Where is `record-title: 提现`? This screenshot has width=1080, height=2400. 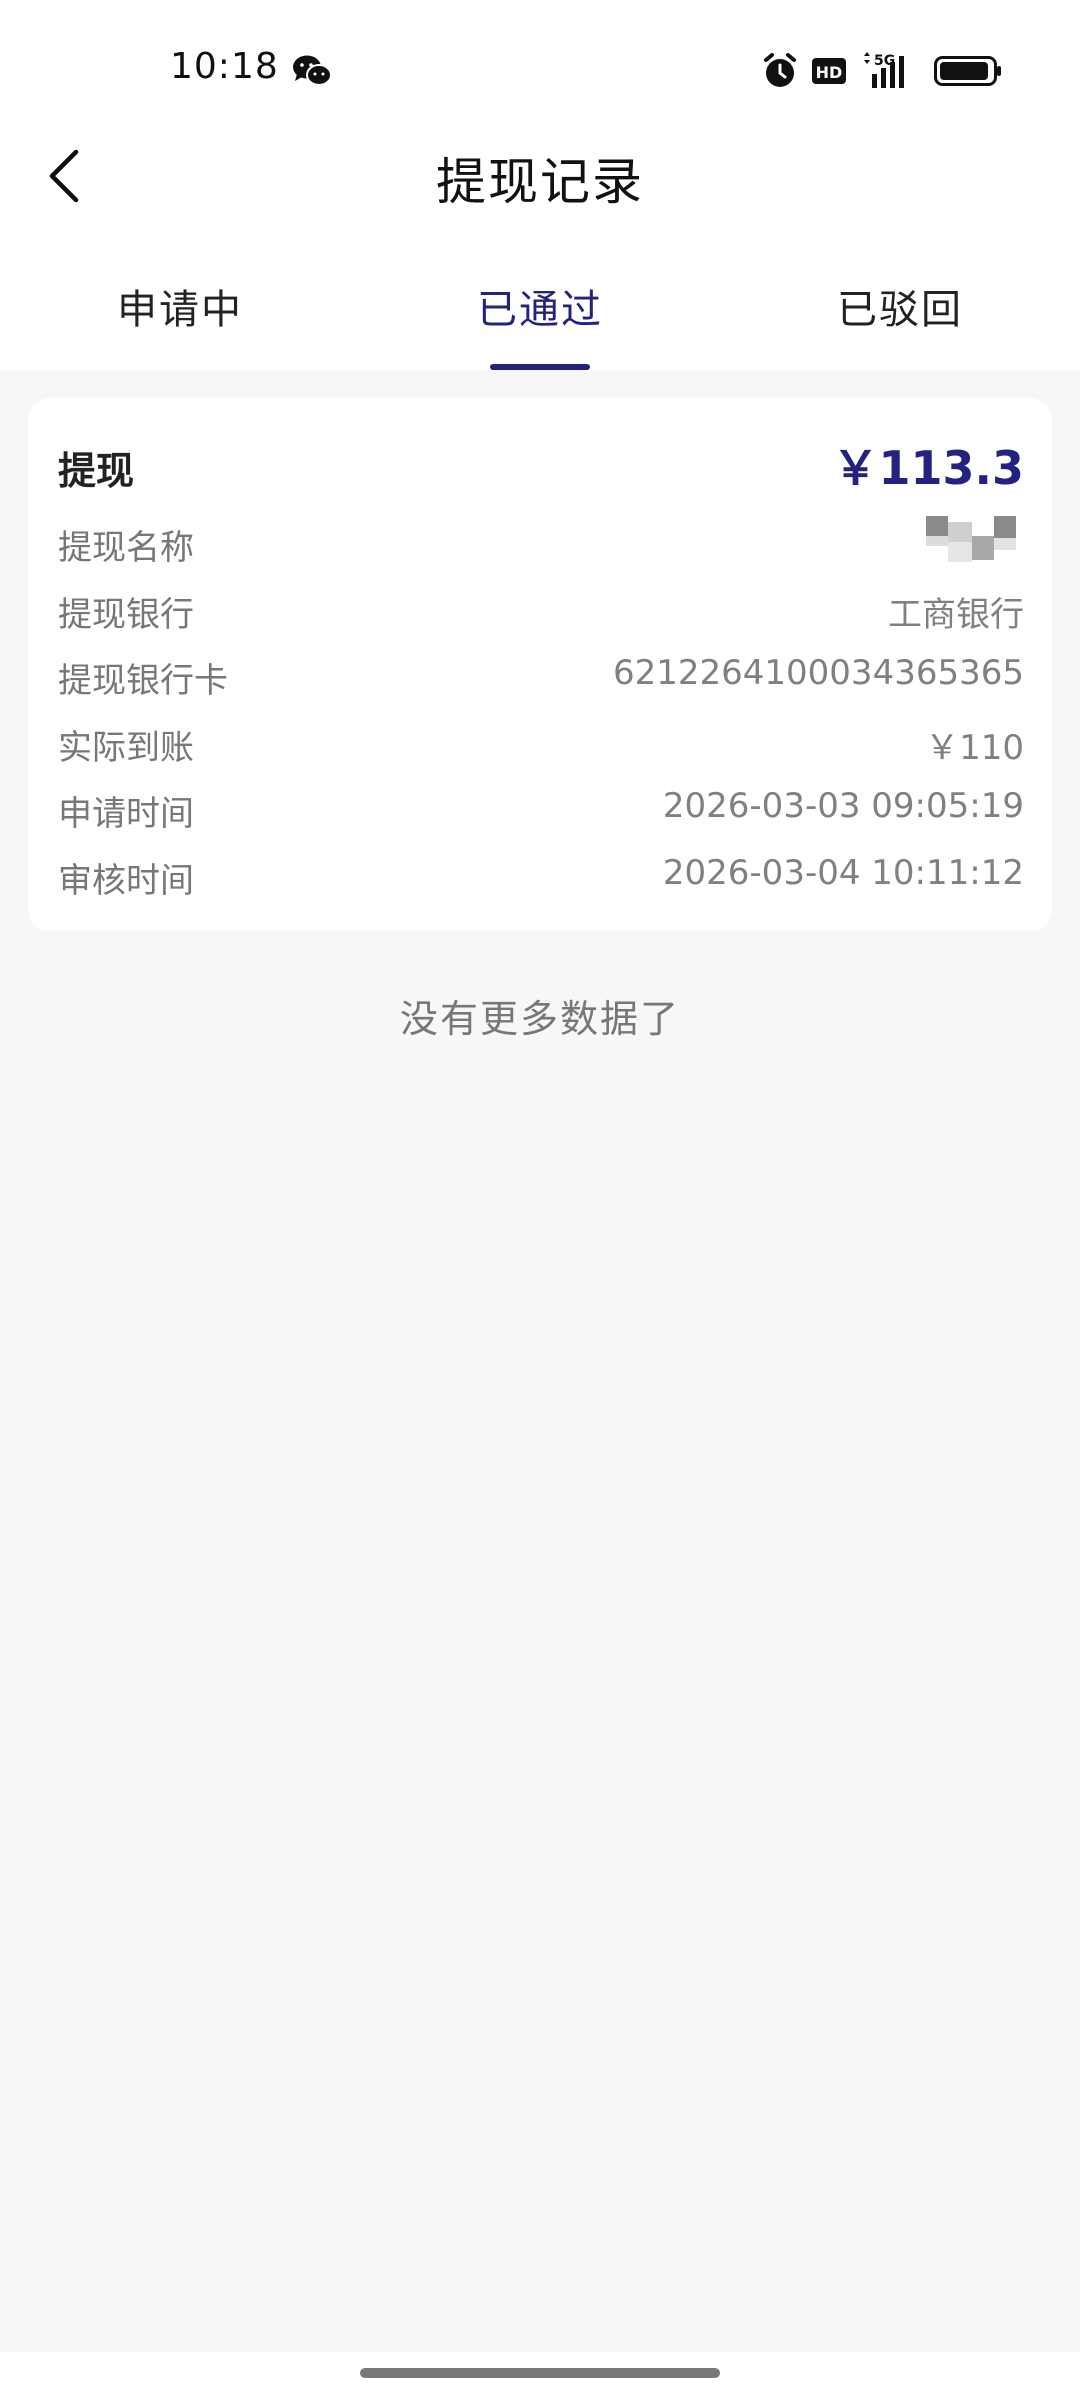
record-title: 提现 is located at coordinates (96, 471).